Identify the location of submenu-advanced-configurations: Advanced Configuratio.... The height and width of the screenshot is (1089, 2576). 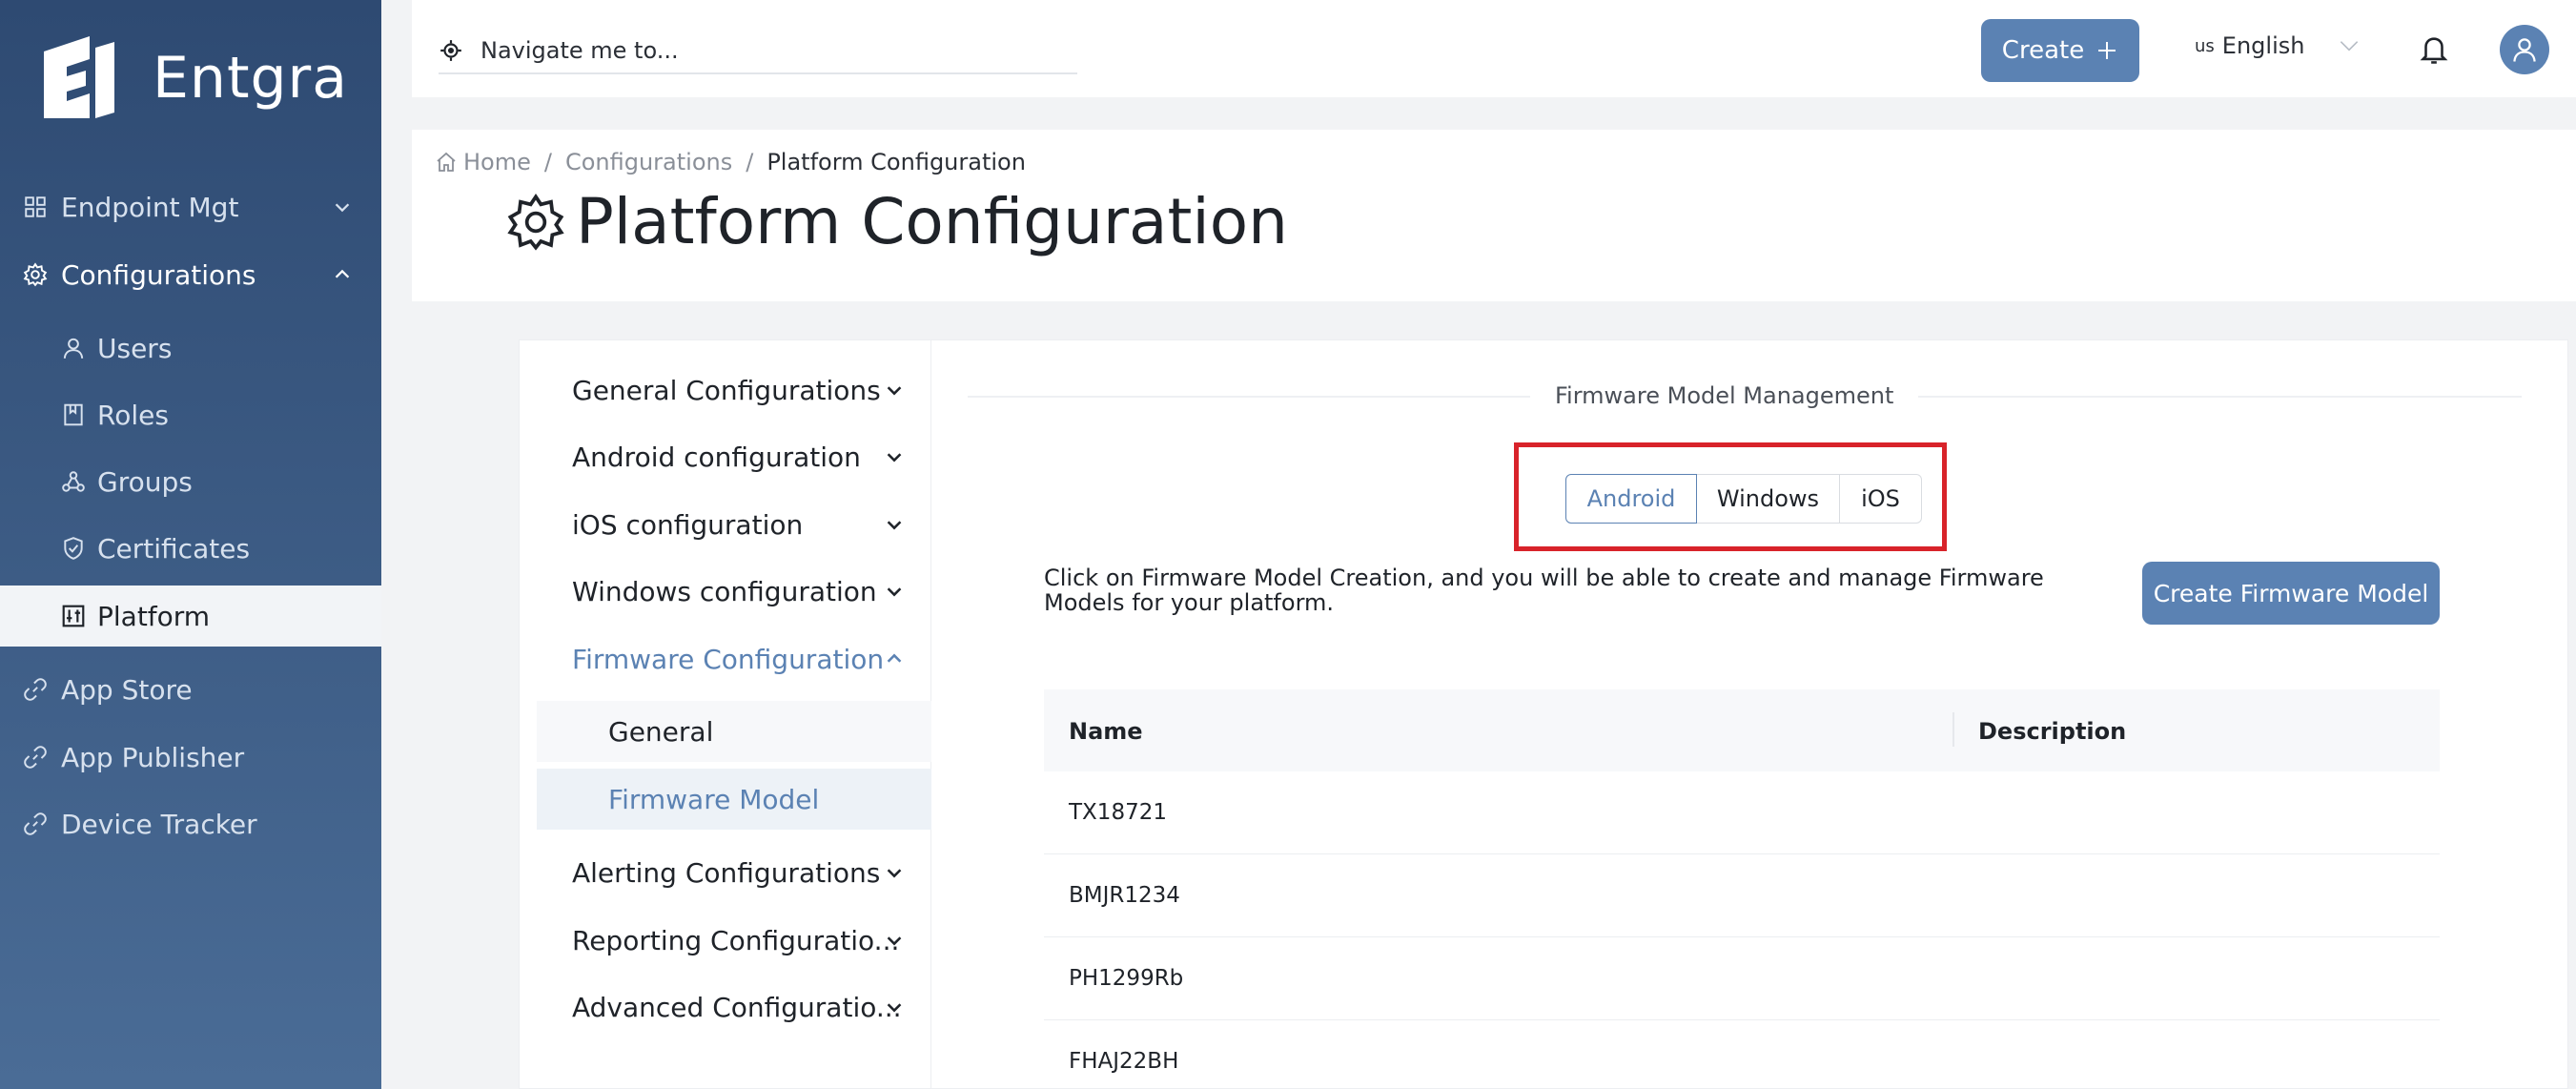
(726, 1007).